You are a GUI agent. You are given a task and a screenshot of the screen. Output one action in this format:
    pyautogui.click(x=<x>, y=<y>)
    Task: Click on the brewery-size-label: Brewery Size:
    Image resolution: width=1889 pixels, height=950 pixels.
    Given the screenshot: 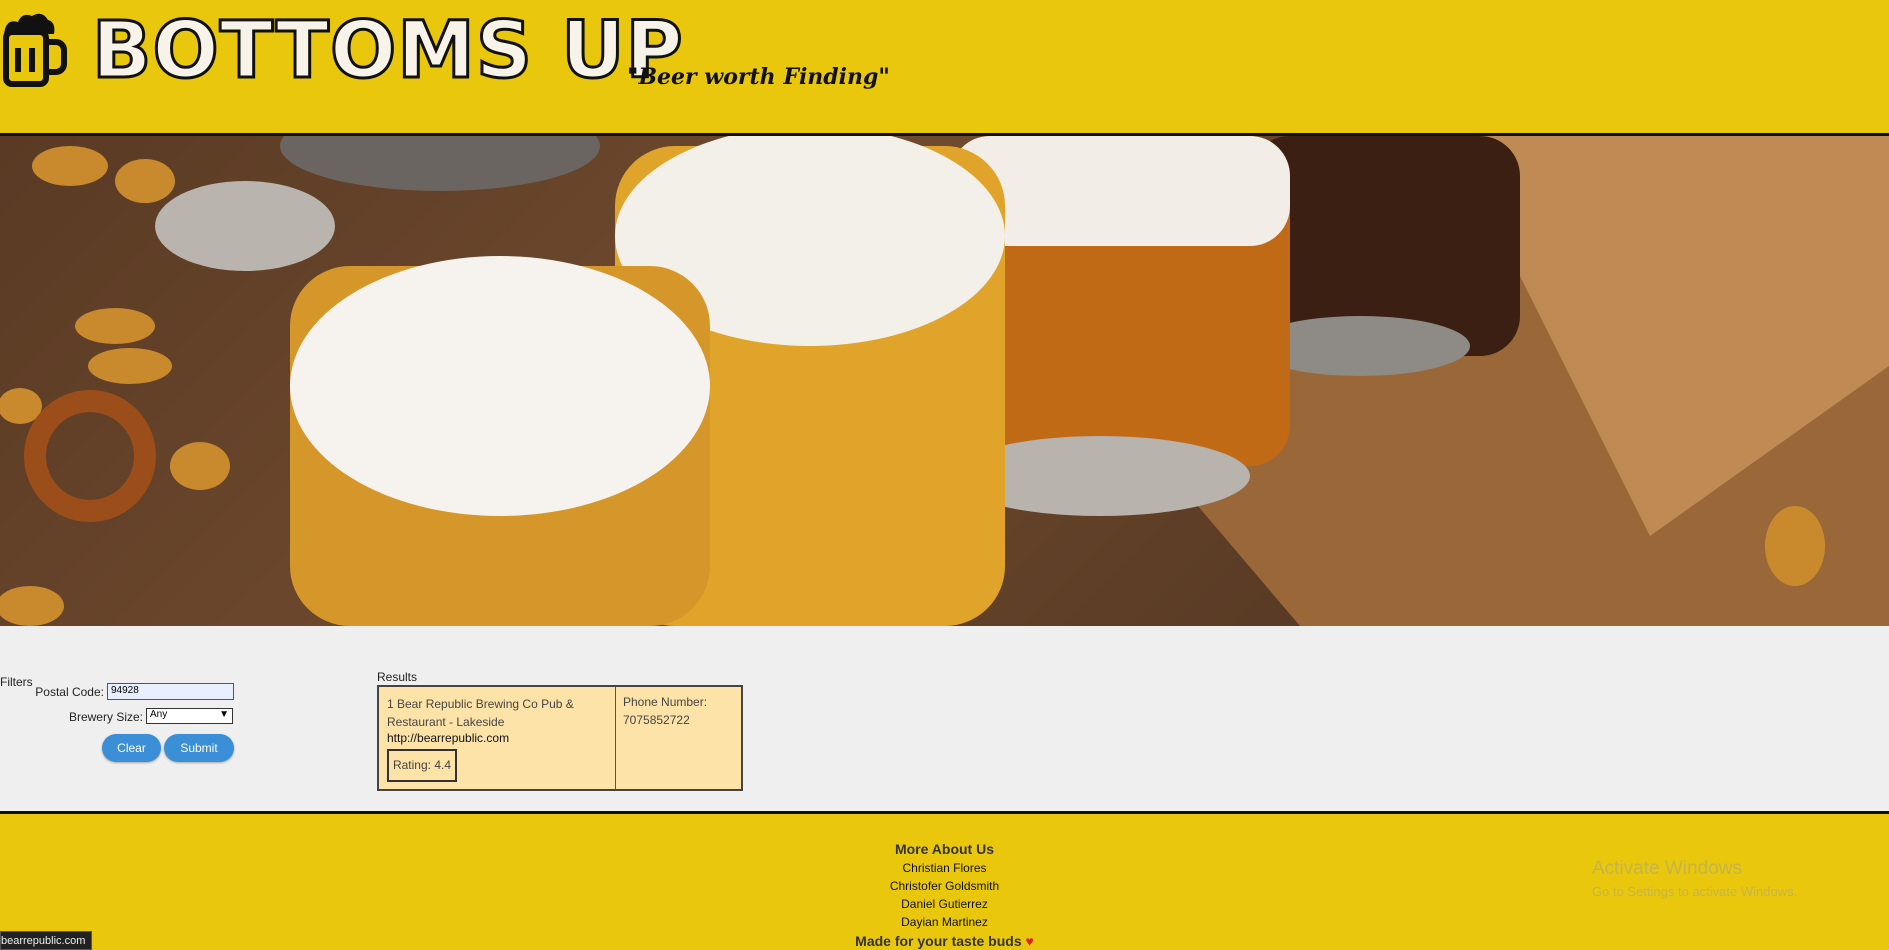 What is the action you would take?
    pyautogui.click(x=105, y=717)
    